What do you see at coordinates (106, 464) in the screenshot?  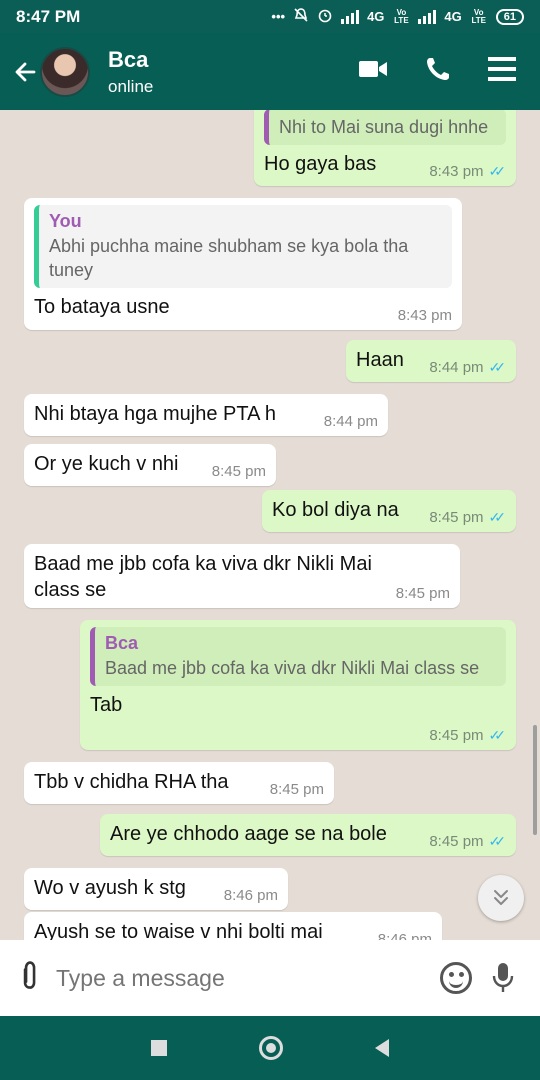 I see `message-text: Or ye kuch v nhi` at bounding box center [106, 464].